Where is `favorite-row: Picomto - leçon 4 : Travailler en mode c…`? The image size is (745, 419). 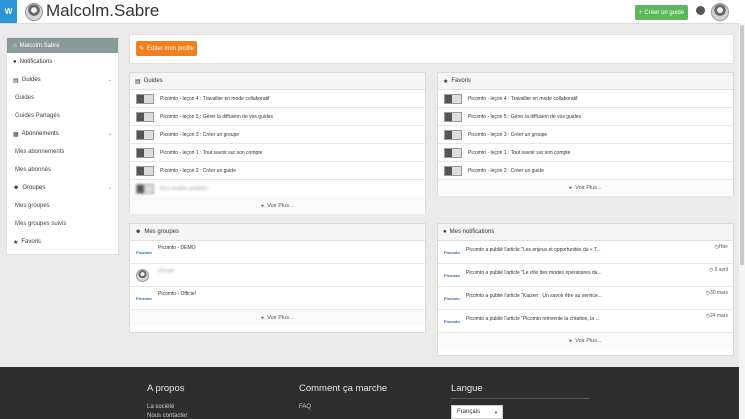 favorite-row: Picomto - leçon 4 : Travailler en mode c… is located at coordinates (585, 99).